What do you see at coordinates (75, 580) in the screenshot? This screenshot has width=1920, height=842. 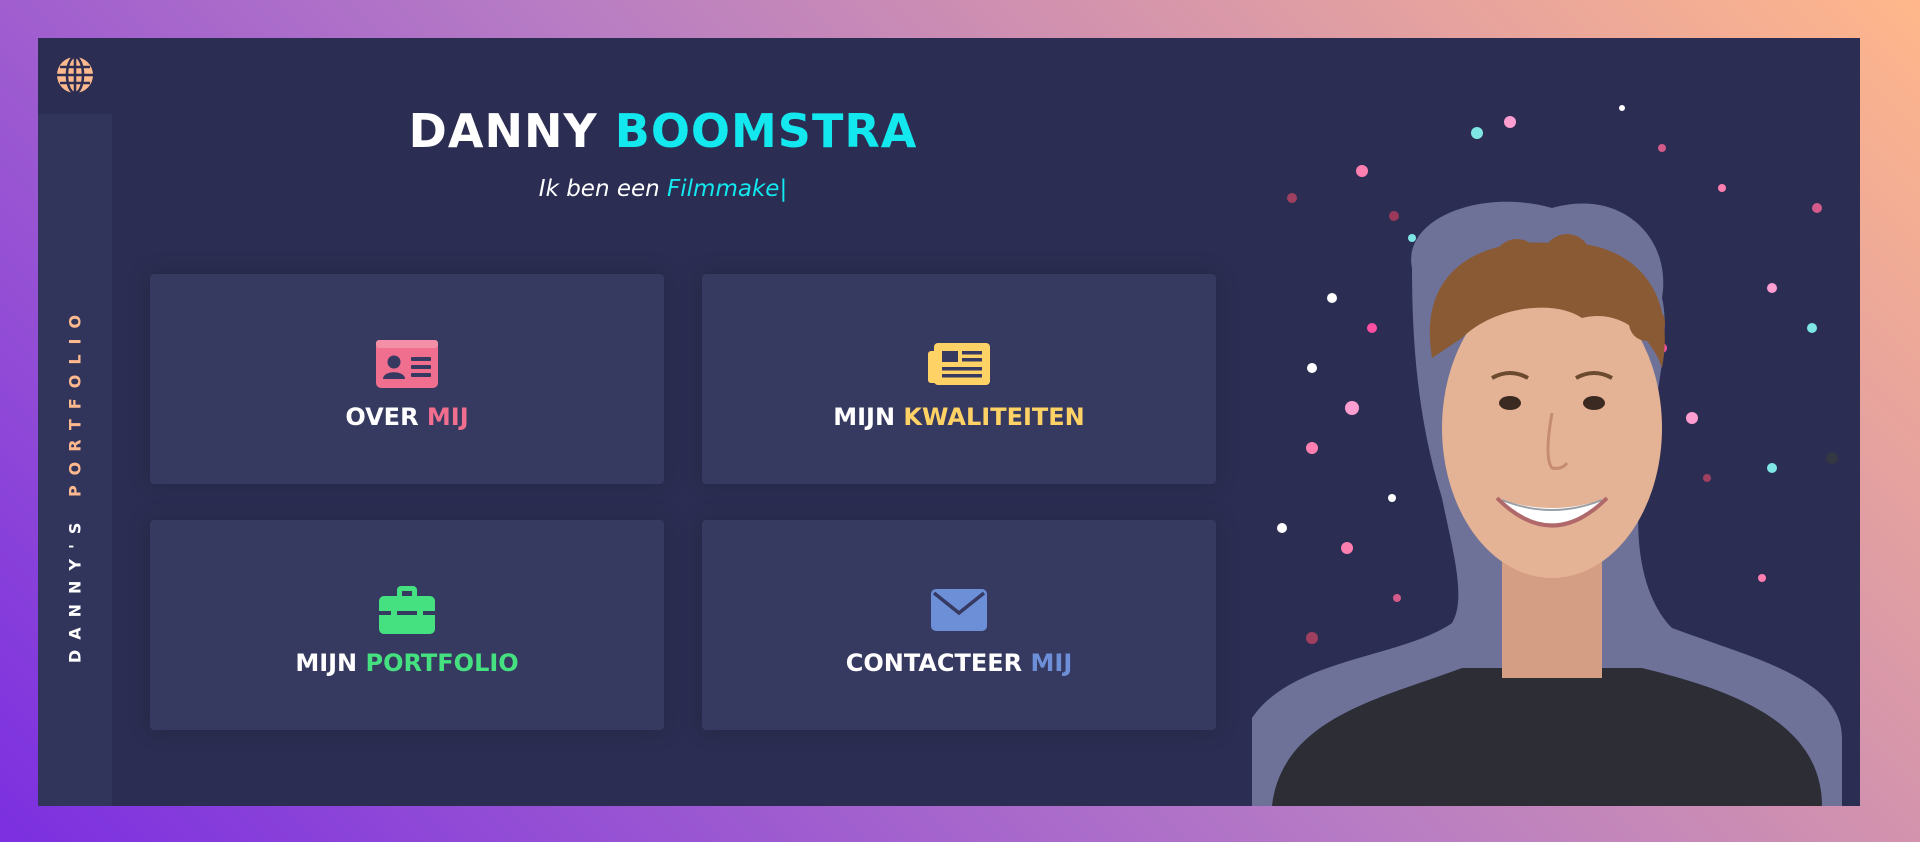 I see `vertical-label-main: DANNY'S` at bounding box center [75, 580].